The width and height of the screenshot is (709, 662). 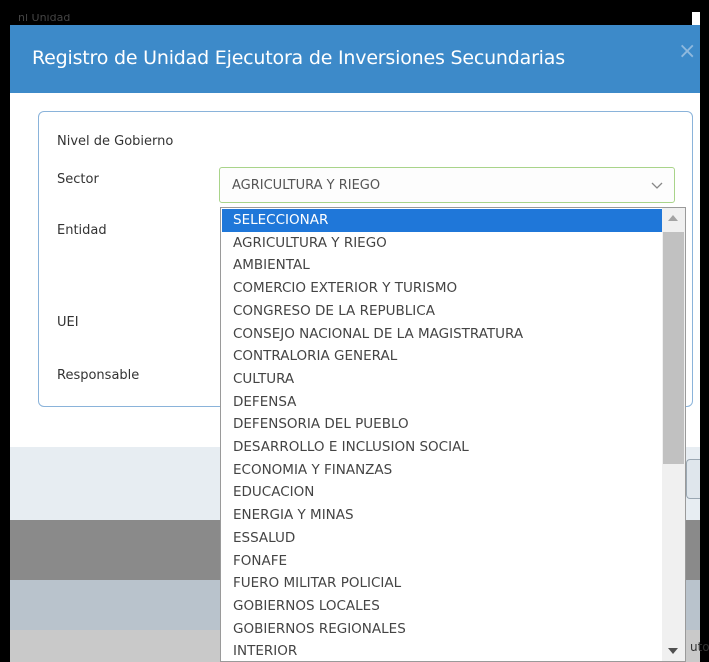 What do you see at coordinates (673, 348) in the screenshot?
I see `scrollbar-thumb` at bounding box center [673, 348].